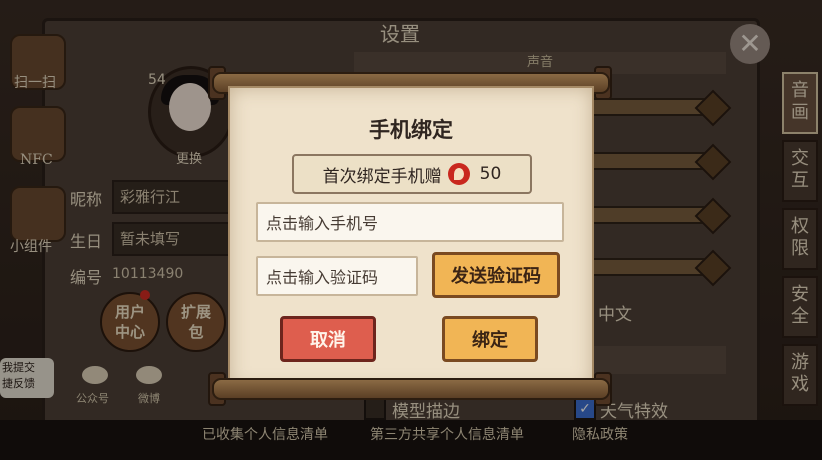 The height and width of the screenshot is (460, 822). Describe the element at coordinates (328, 339) in the screenshot. I see `cancel-button: 取消` at that location.